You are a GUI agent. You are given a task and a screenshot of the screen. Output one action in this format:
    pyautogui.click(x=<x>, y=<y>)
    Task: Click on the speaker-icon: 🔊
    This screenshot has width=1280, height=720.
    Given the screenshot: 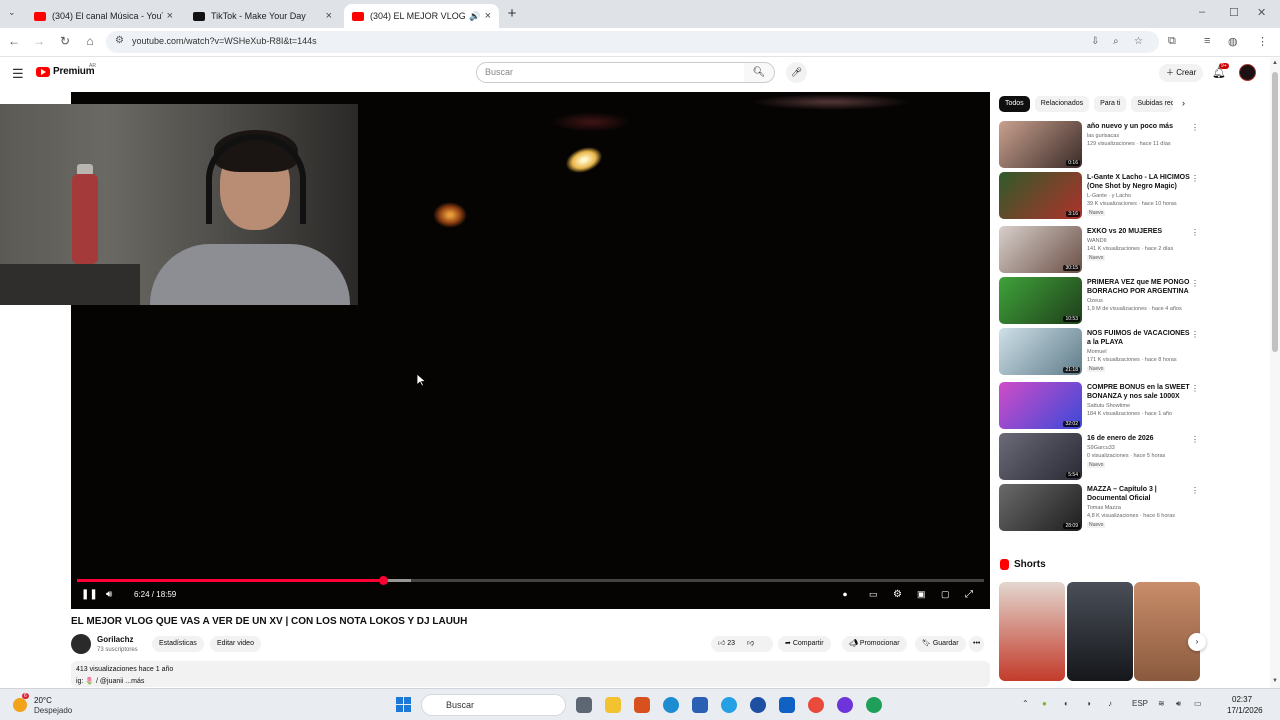 What is the action you would take?
    pyautogui.click(x=474, y=16)
    